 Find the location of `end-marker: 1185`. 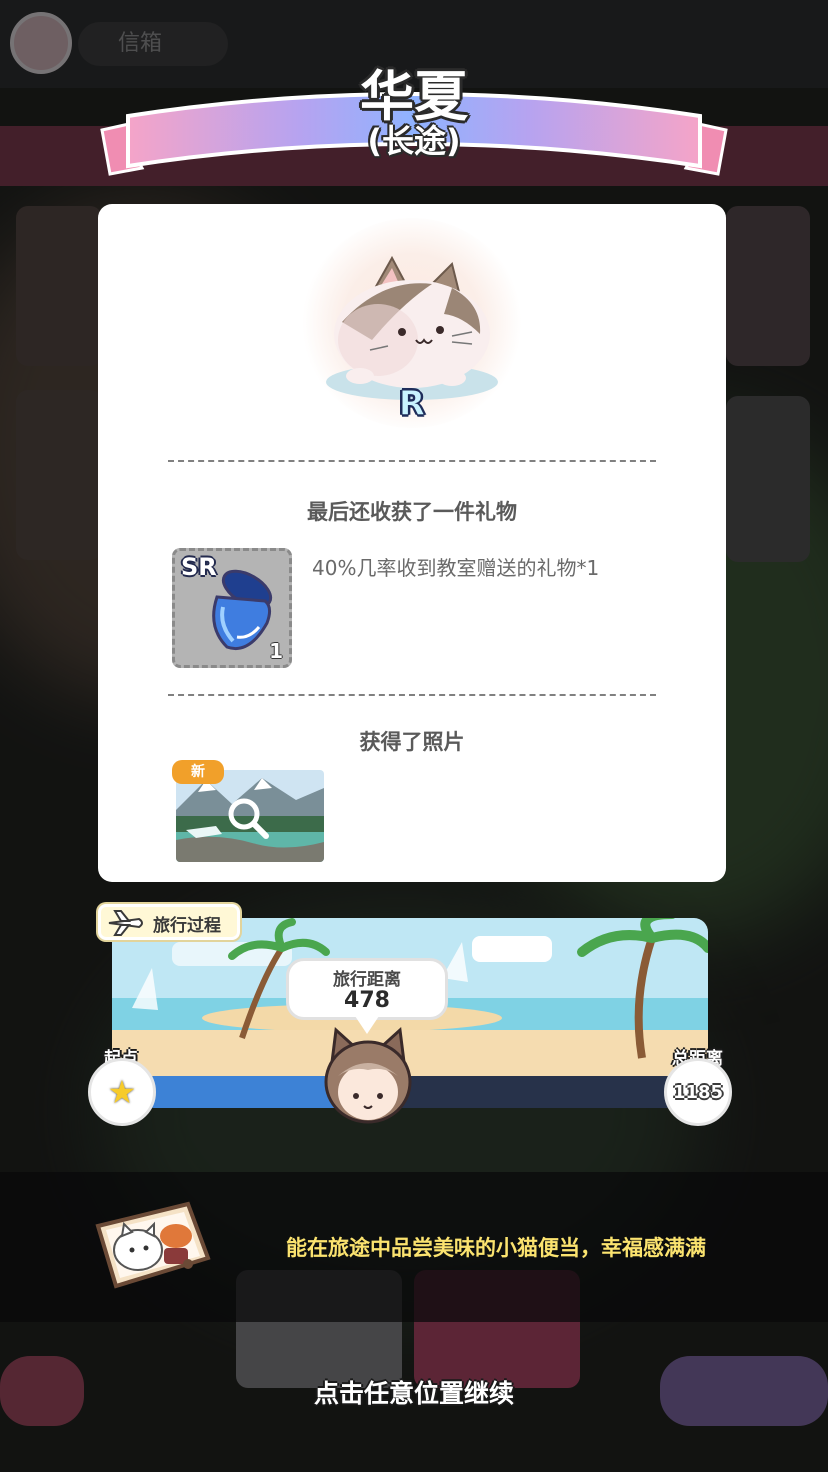

end-marker: 1185 is located at coordinates (698, 1092).